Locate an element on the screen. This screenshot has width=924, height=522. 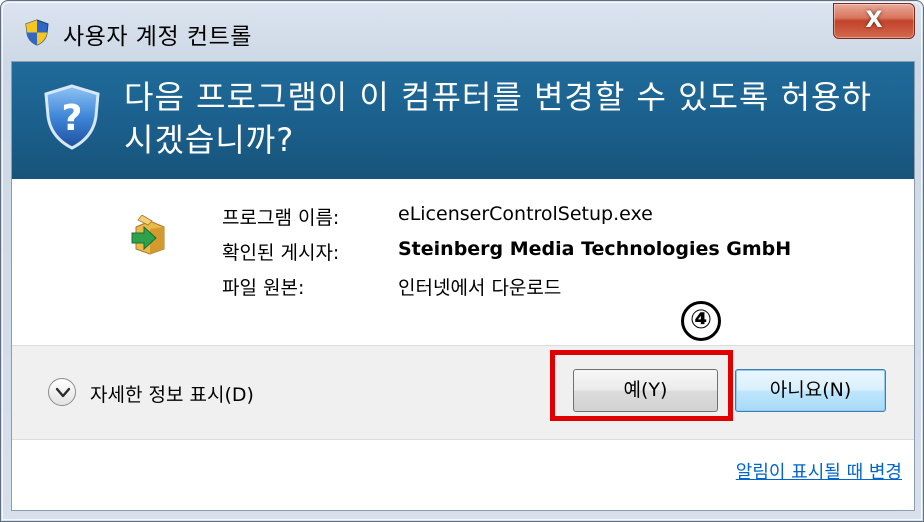
uac-question-text: 다음 프로그램이 이 컴퓨터를 변경할 수 있도록 허용하시겠습니까? is located at coordinates (498, 118).